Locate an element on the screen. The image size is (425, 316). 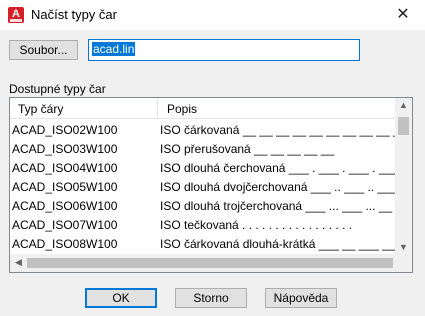
linetype-name: ACAD_ISO02W100 is located at coordinates (65, 130).